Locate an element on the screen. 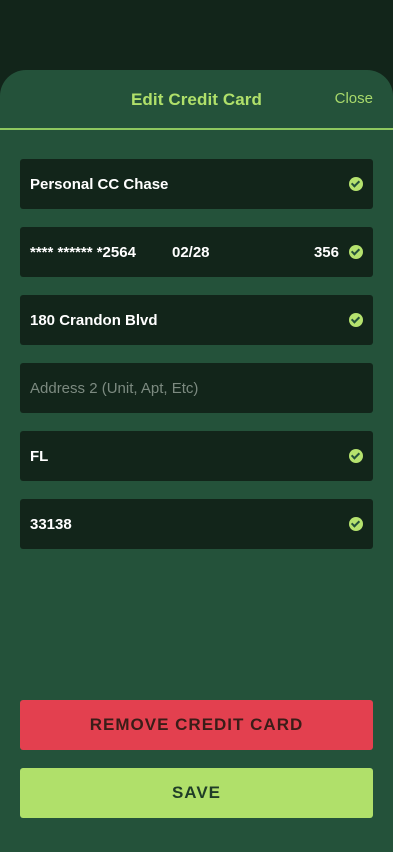 Image resolution: width=393 pixels, height=852 pixels. address1-field: 180 Crandon Blvd is located at coordinates (196, 320).